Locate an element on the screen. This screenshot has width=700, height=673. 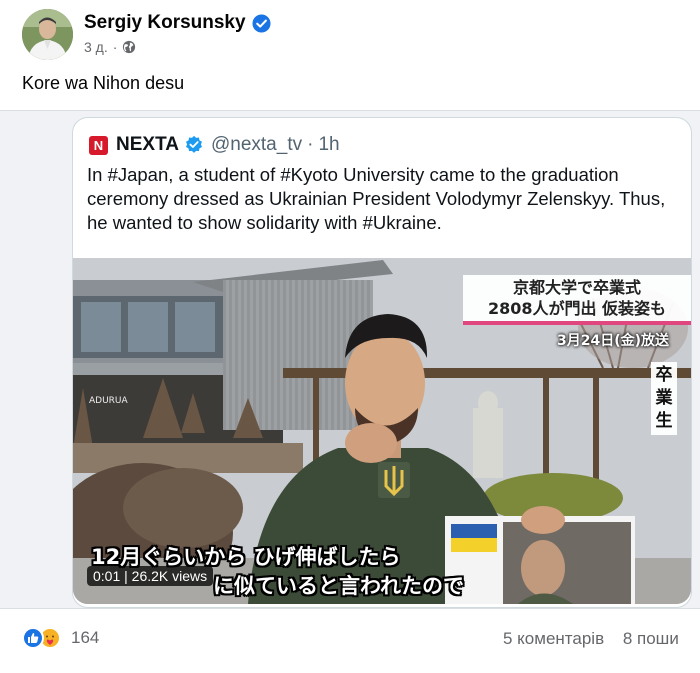
divider is located at coordinates (350, 608).